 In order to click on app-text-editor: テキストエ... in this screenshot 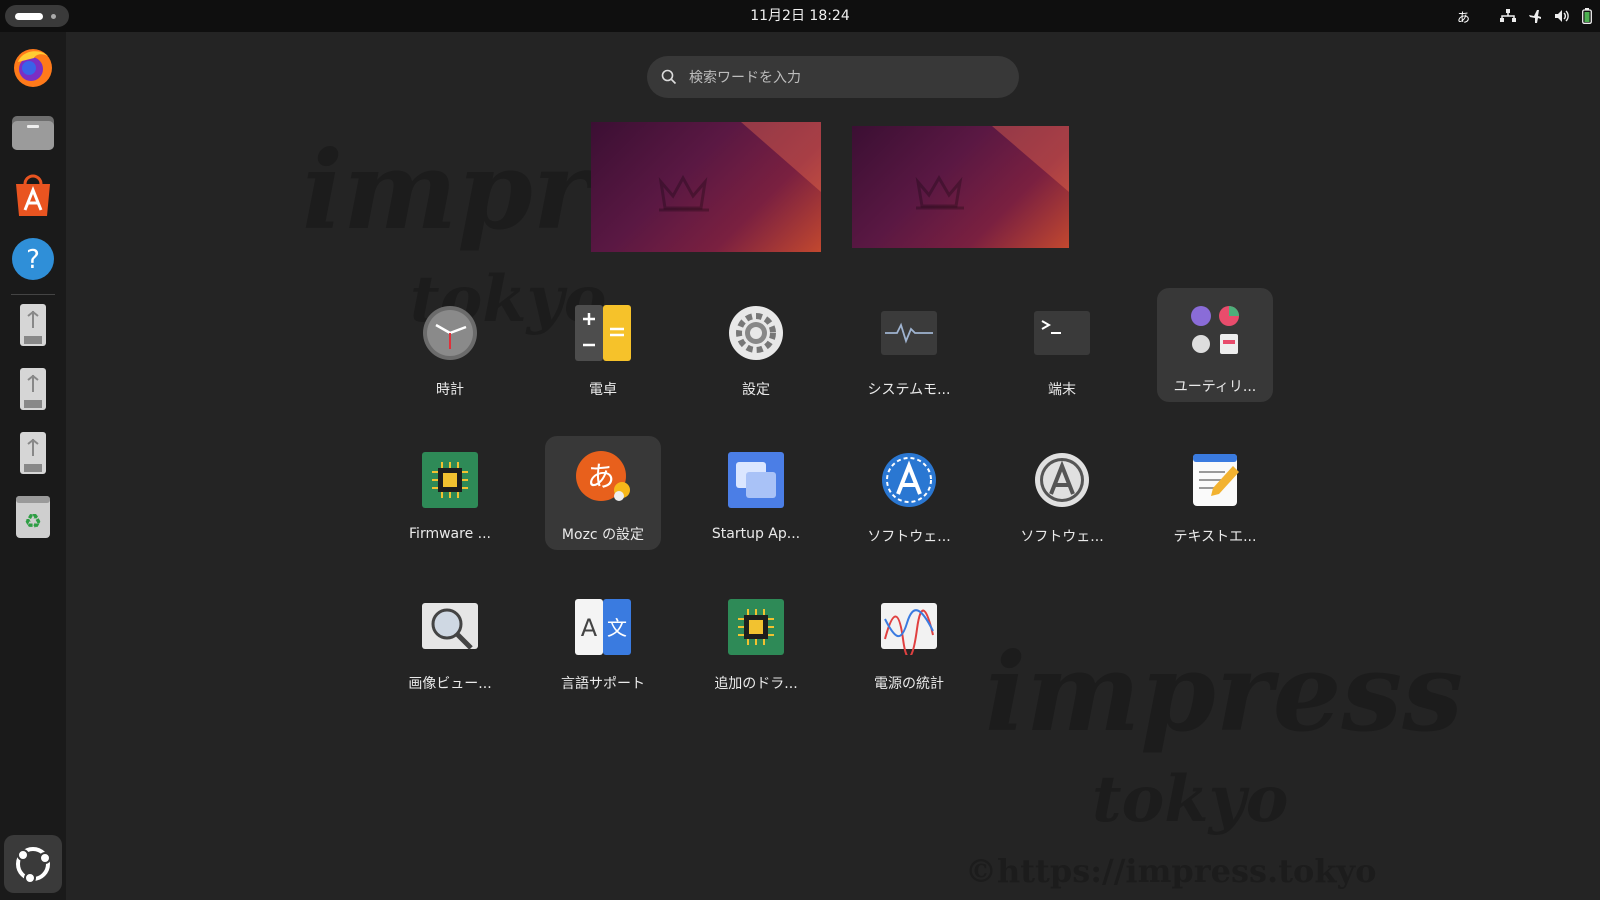, I will do `click(1215, 495)`.